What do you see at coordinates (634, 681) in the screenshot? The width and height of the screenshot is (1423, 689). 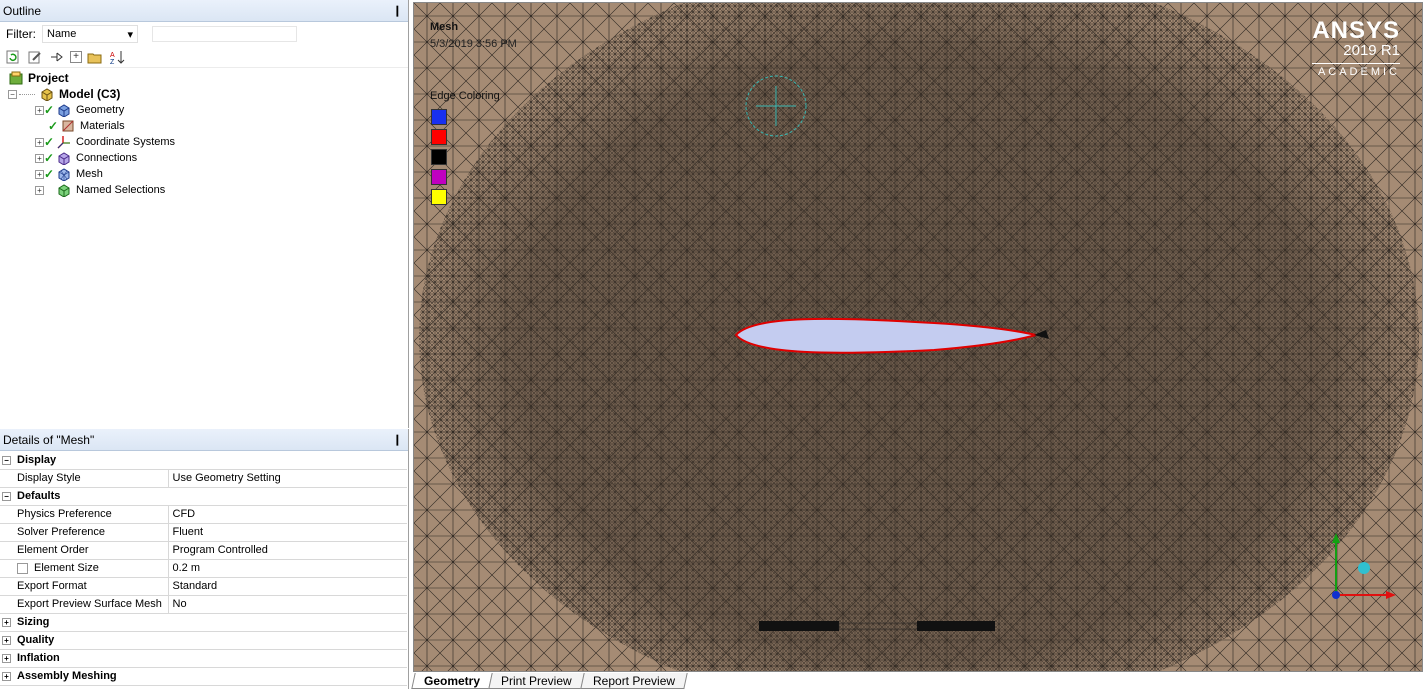 I see `tab-report-preview: Report Preview` at bounding box center [634, 681].